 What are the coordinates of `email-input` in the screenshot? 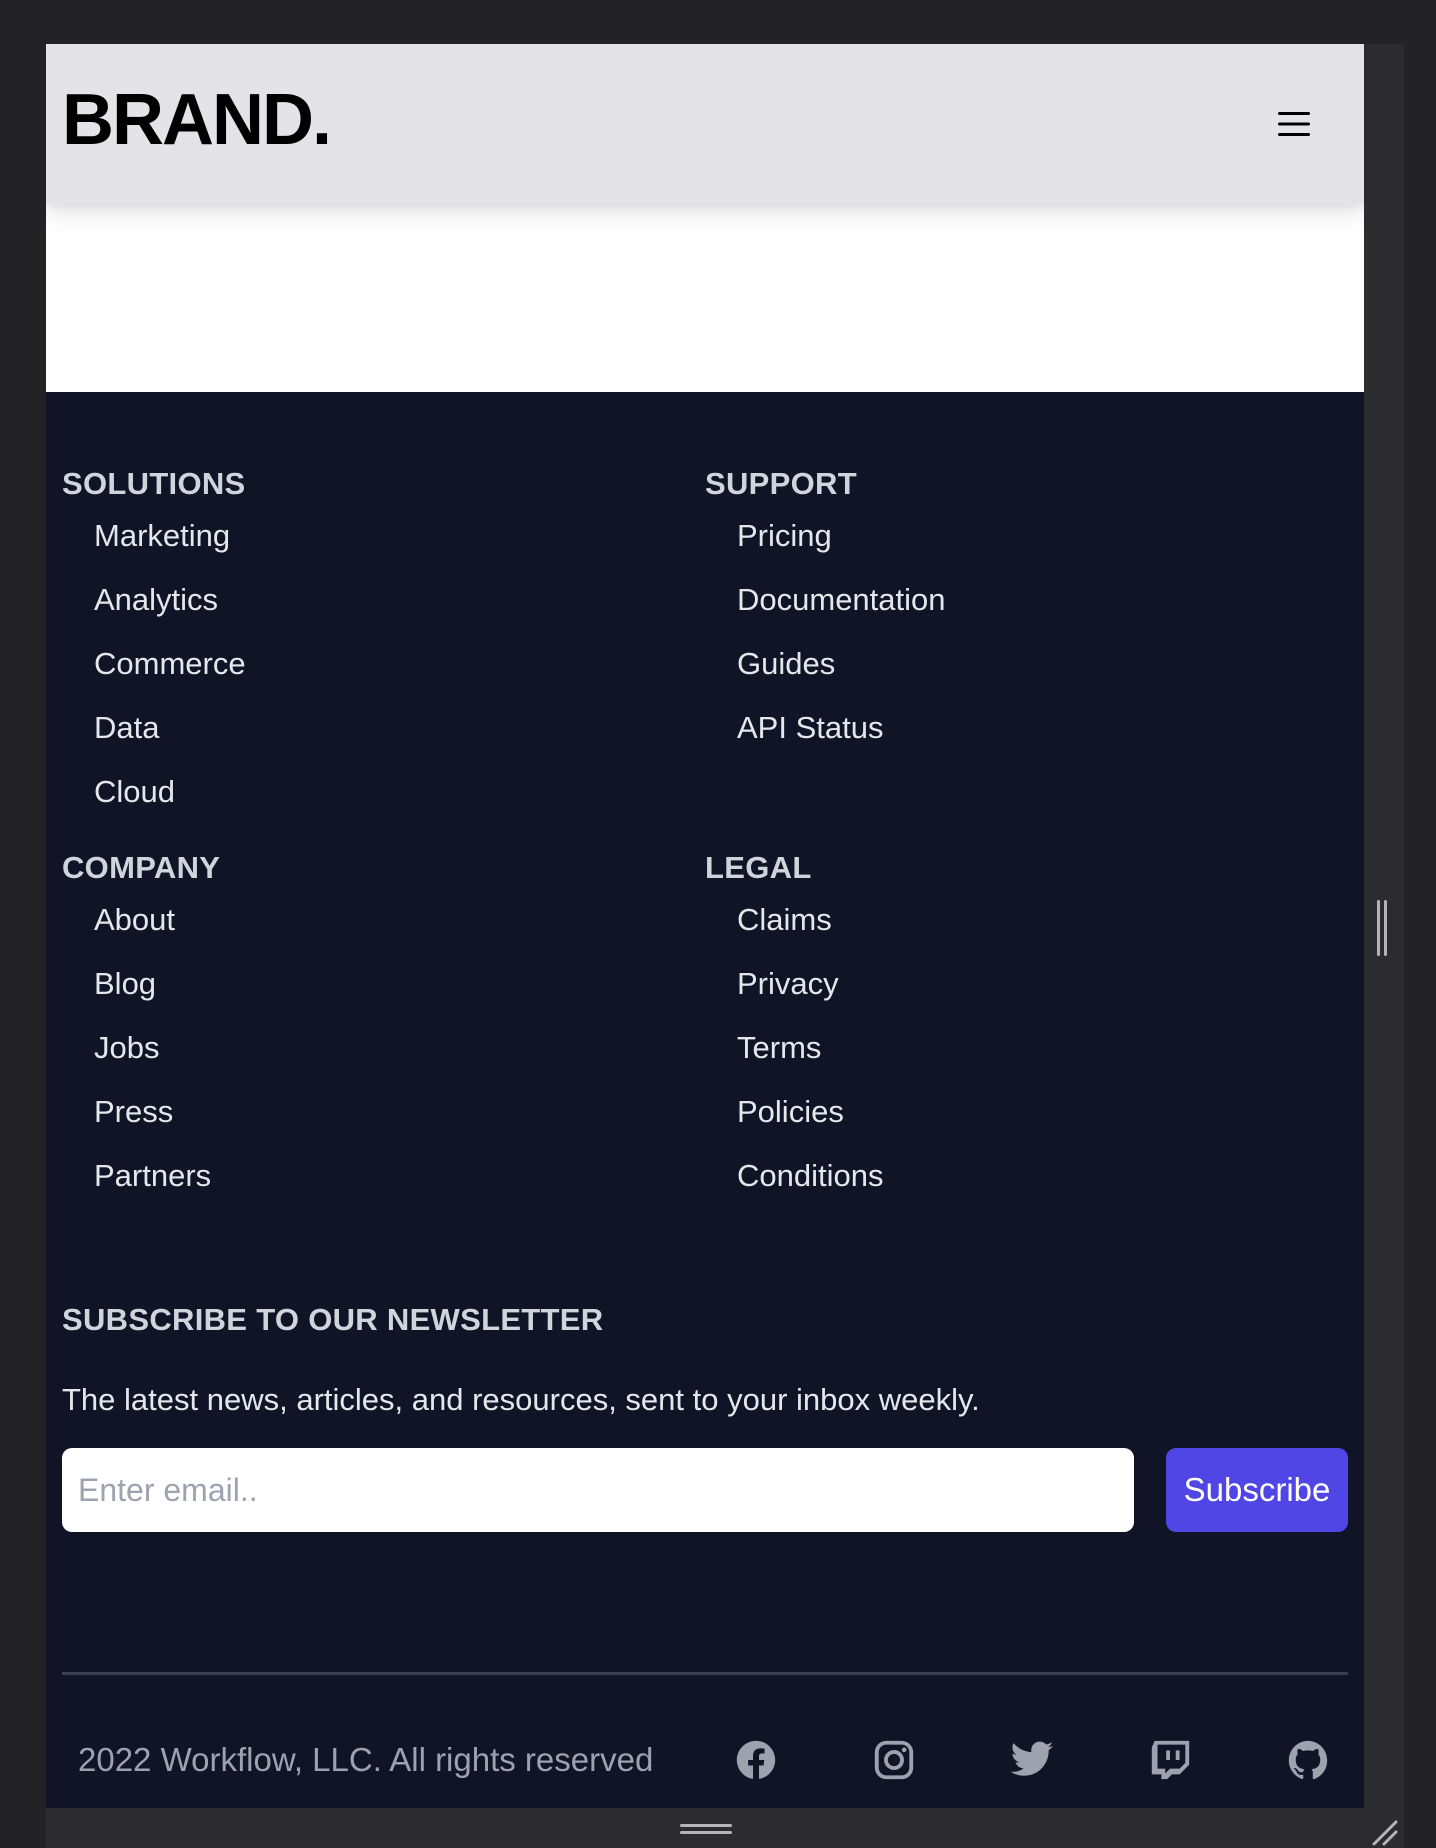 It's located at (598, 1490).